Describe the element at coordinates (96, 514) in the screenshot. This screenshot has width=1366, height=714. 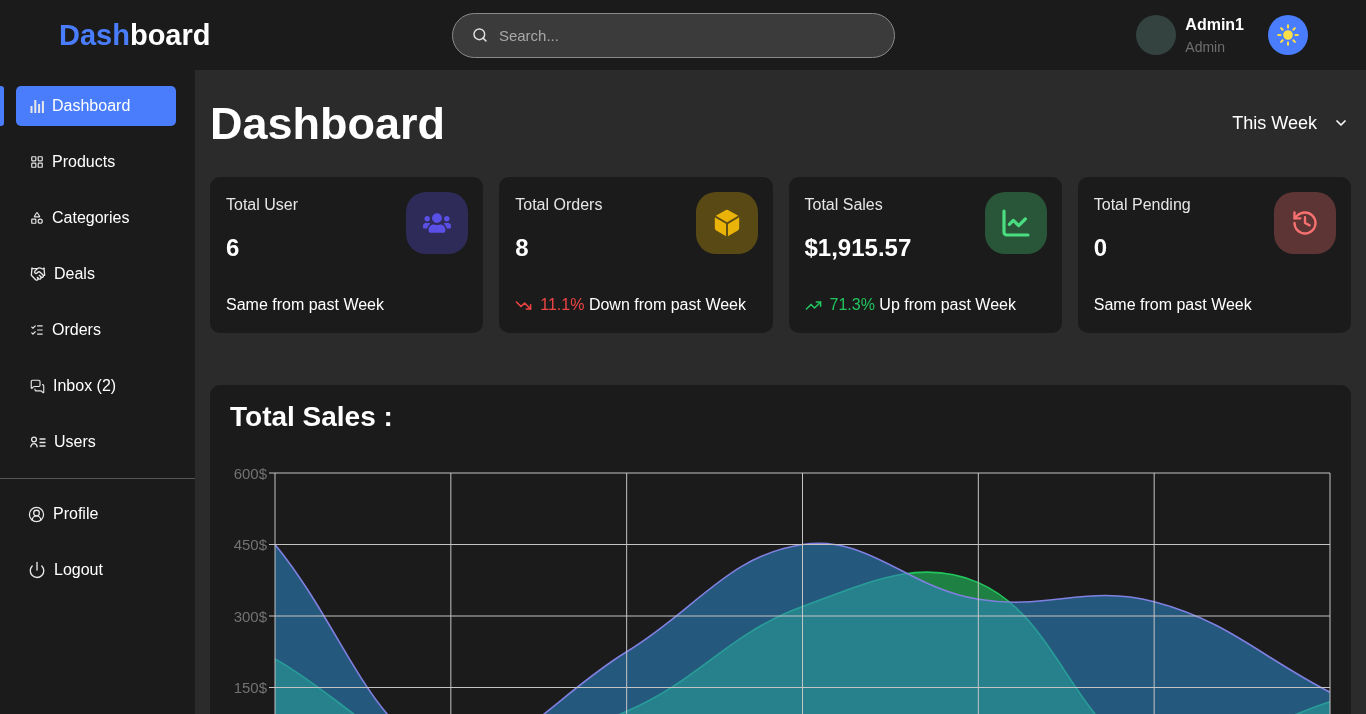
I see `sidebar-item: Profile` at that location.